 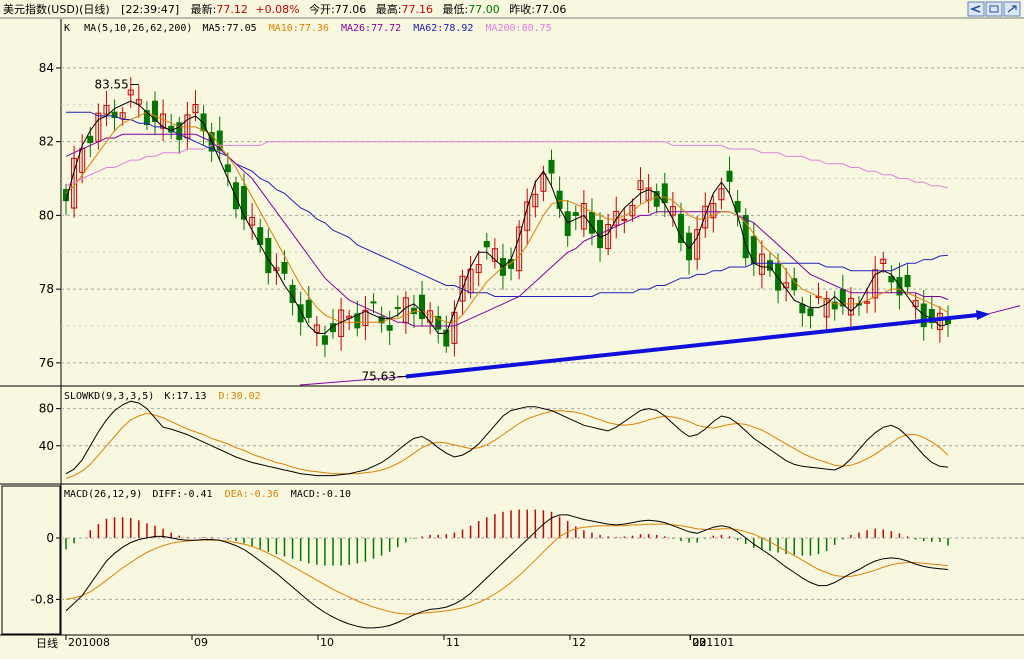 What do you see at coordinates (994, 9) in the screenshot?
I see `restore-icon` at bounding box center [994, 9].